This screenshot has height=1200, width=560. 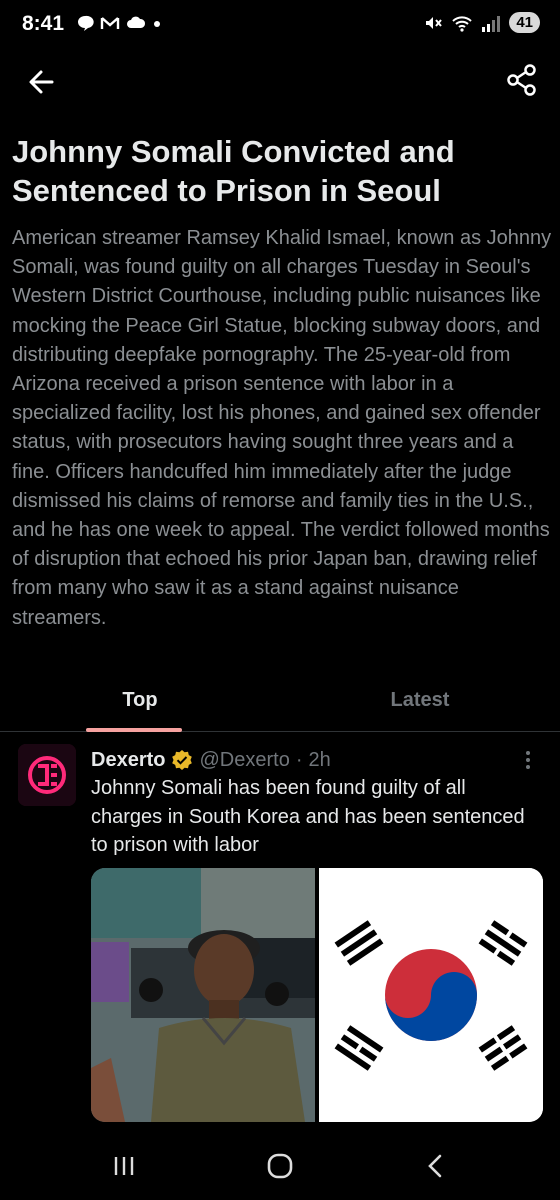 I want to click on media-photo, so click(x=203, y=995).